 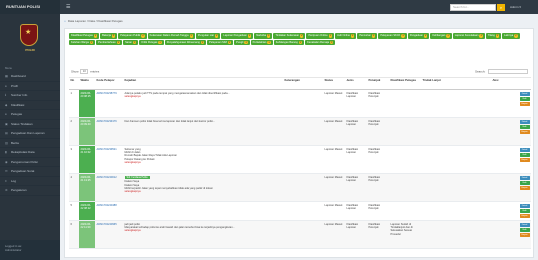 What do you see at coordinates (65, 21) in the screenshot?
I see `home-icon: ⌂` at bounding box center [65, 21].